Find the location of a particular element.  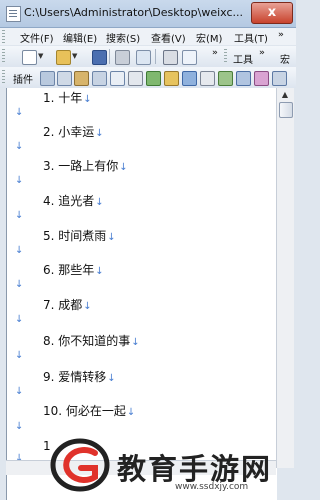

tools-overflow-chevron-icon: » is located at coordinates (262, 53).